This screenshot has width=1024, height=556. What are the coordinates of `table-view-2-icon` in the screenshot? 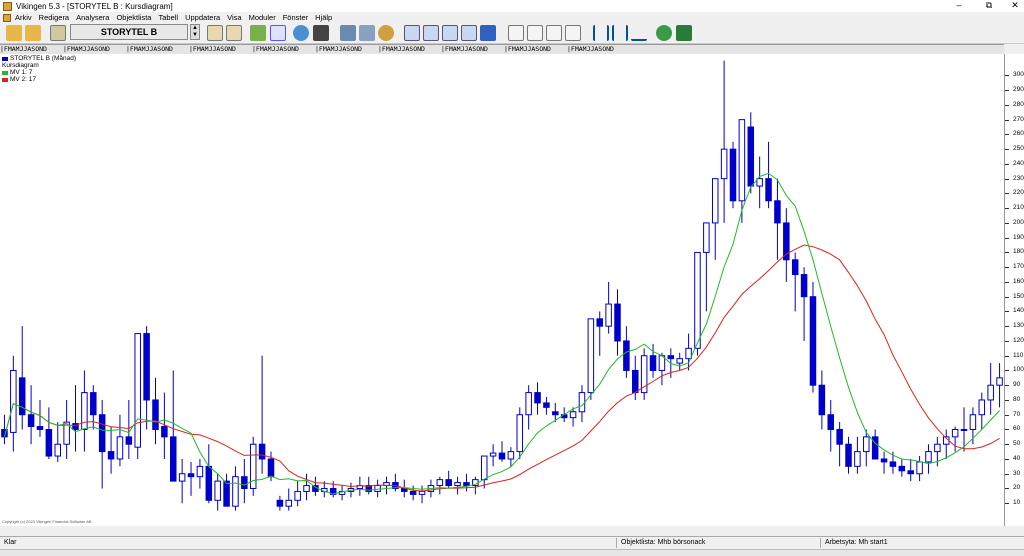 It's located at (535, 33).